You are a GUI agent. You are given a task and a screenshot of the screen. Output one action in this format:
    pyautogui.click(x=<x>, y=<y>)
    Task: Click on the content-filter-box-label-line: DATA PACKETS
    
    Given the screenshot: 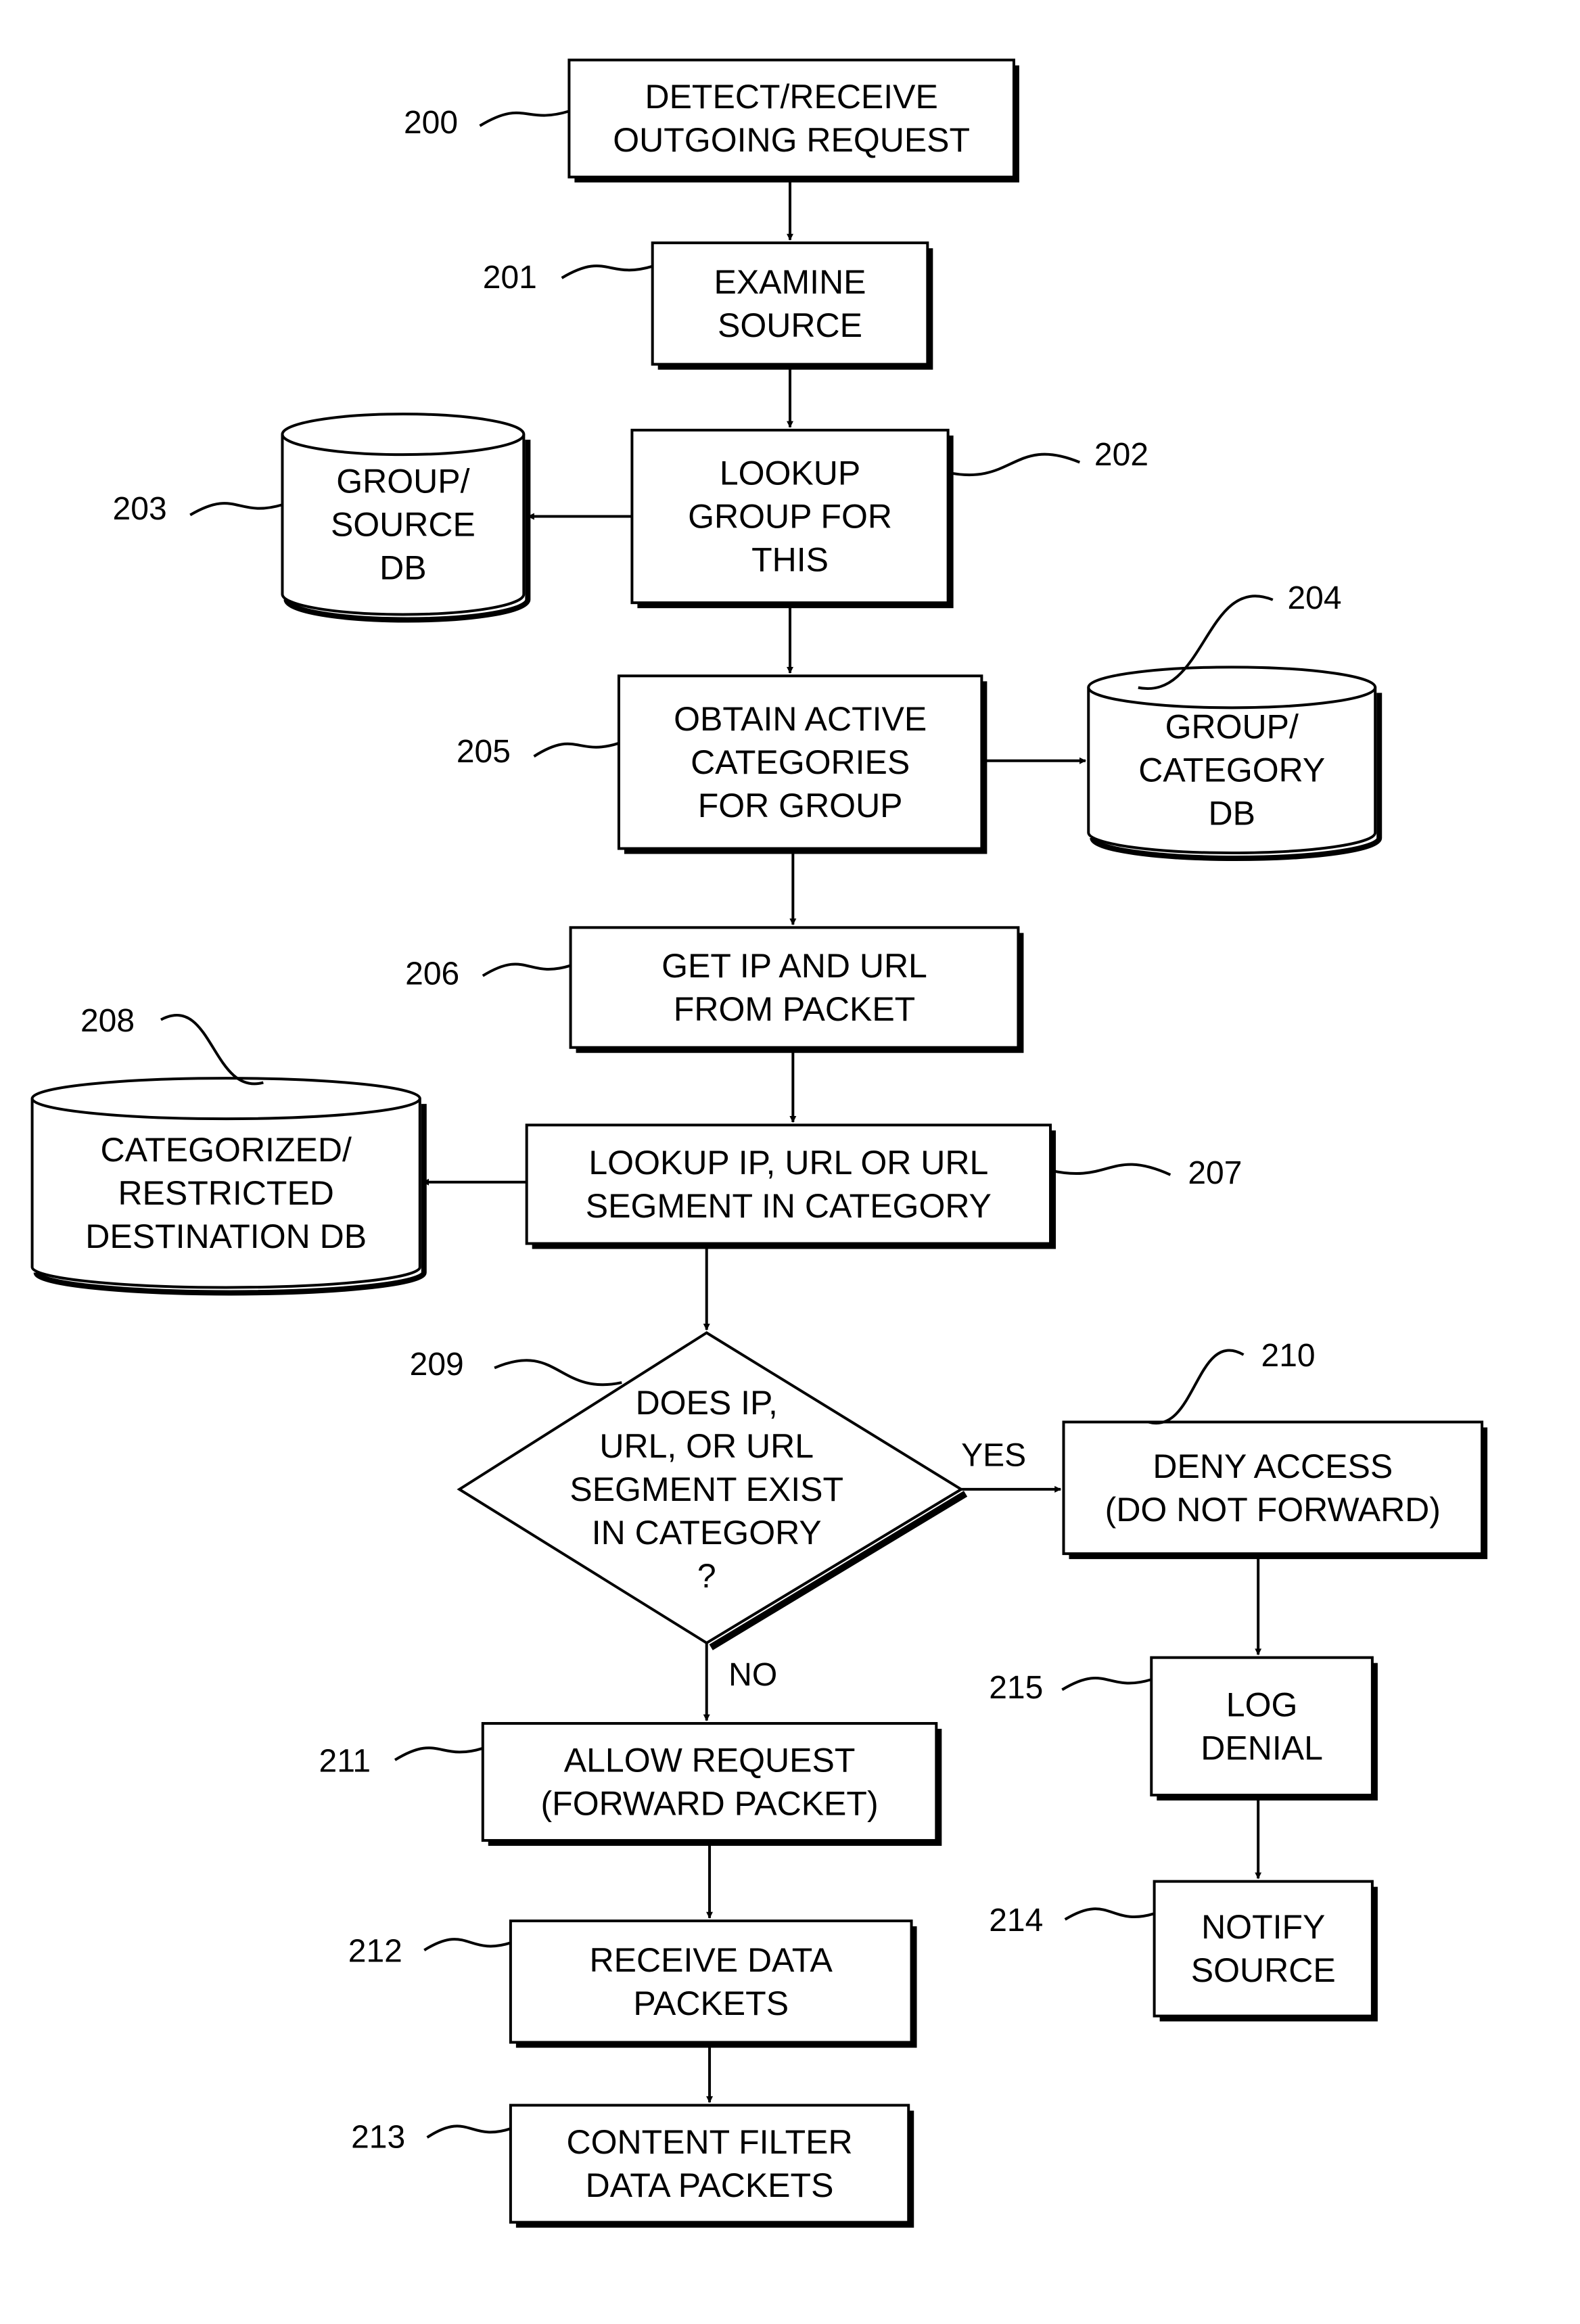 What is the action you would take?
    pyautogui.click(x=710, y=2185)
    